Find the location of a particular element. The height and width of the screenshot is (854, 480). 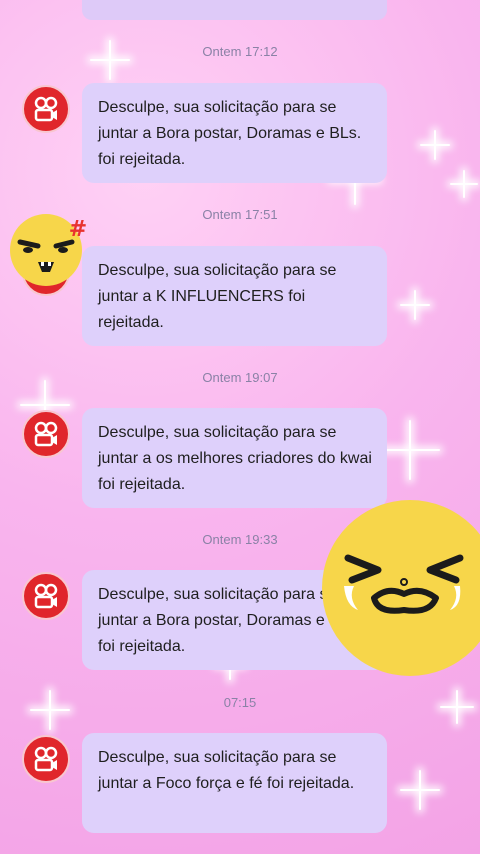

crying-face-icon is located at coordinates (399, 589).